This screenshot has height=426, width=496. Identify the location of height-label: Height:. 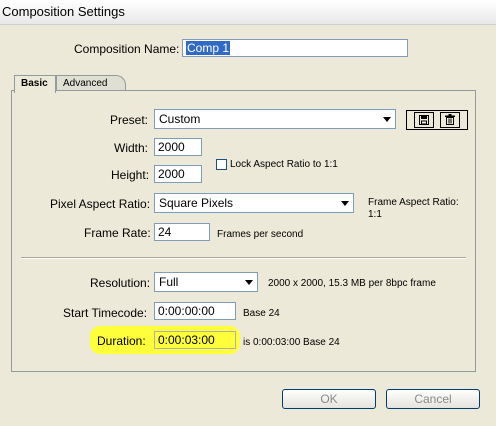
(130, 175).